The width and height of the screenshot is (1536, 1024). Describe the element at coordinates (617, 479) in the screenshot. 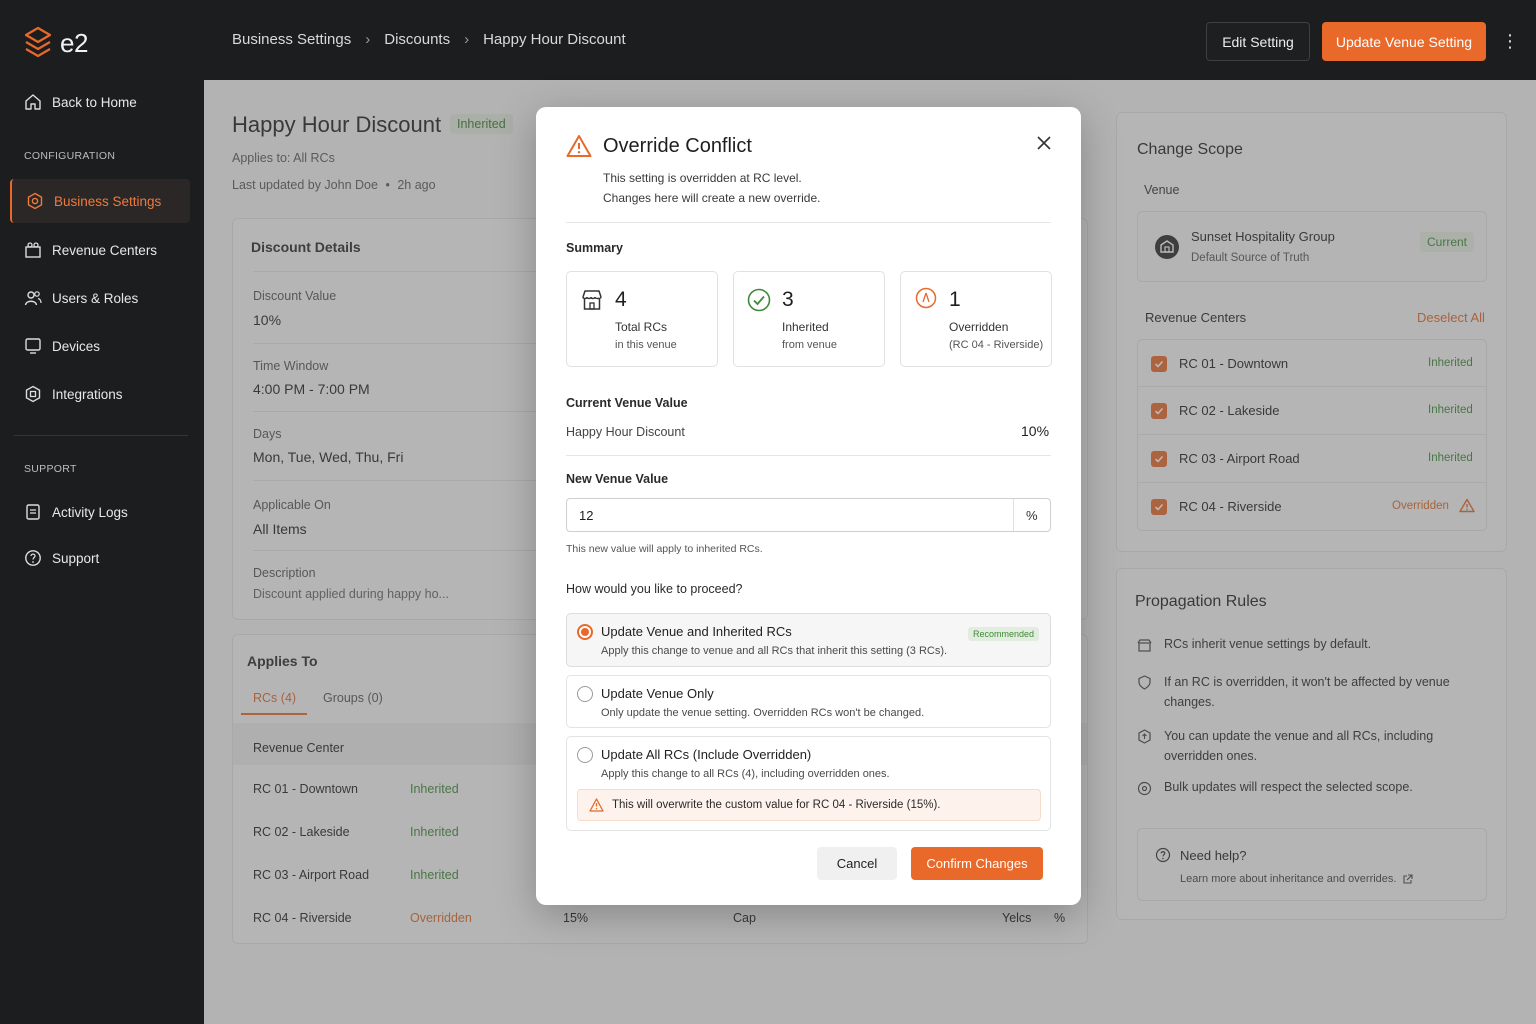

I see `new-value-label: New Venue Value` at that location.